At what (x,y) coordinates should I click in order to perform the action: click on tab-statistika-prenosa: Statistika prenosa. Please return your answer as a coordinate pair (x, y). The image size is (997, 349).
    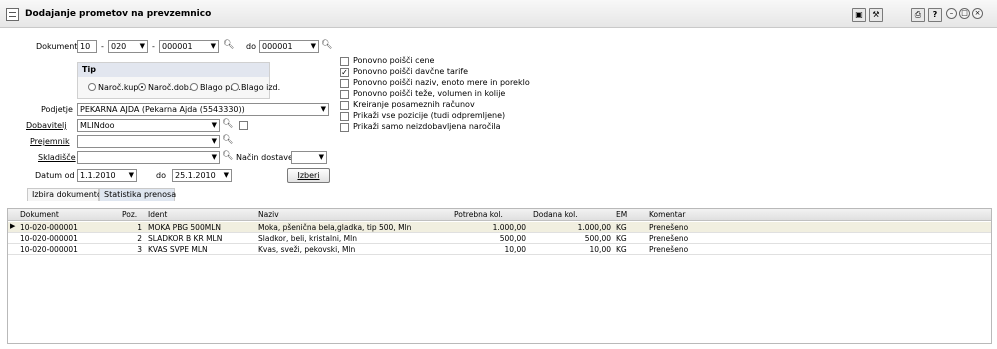
    Looking at the image, I should click on (137, 194).